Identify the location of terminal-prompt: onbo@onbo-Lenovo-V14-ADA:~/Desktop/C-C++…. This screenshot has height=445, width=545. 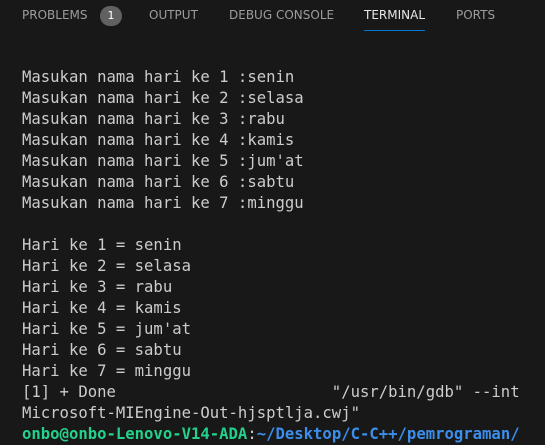
(271, 434).